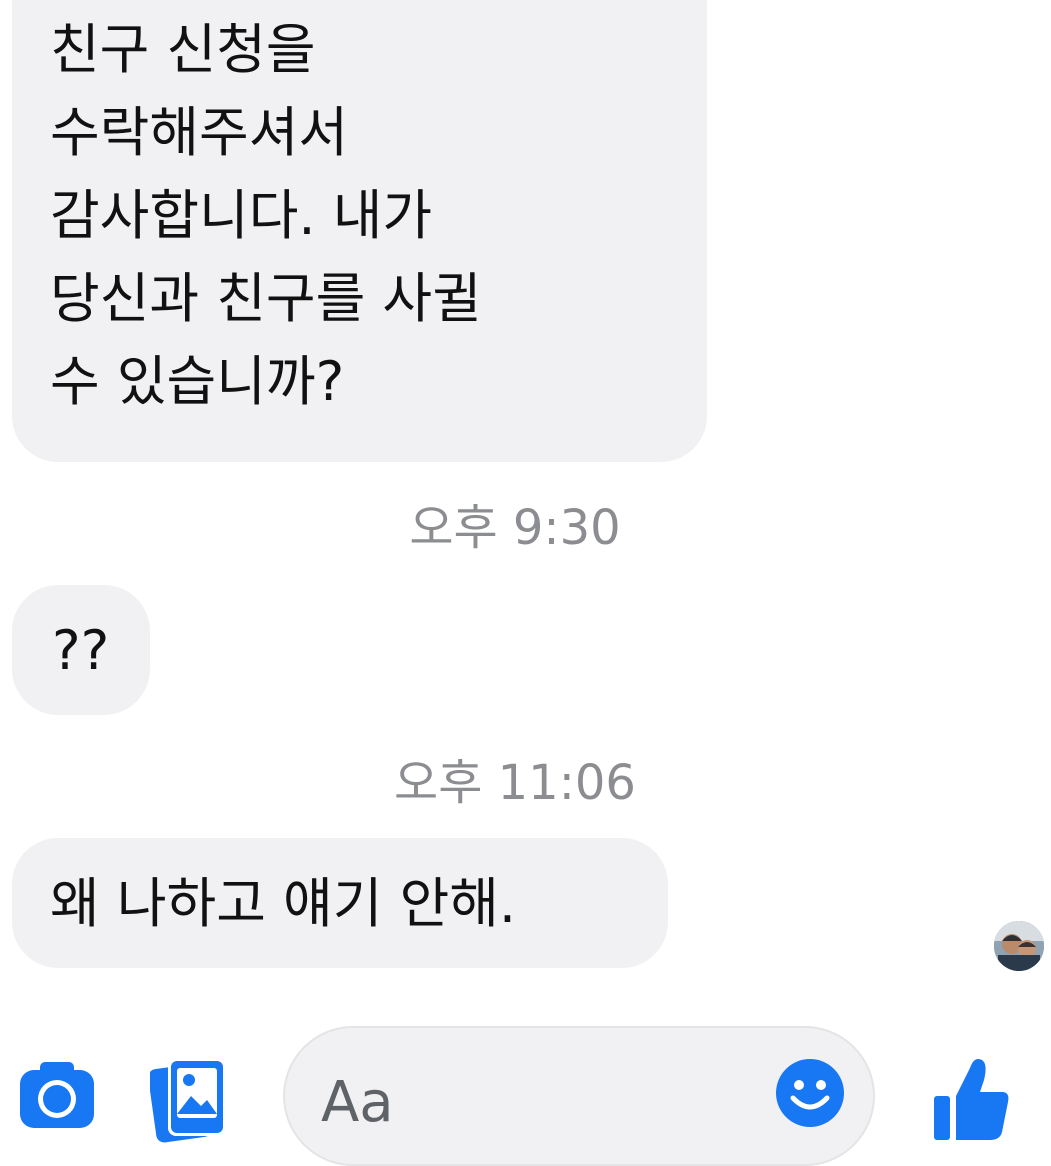 This screenshot has width=1051, height=1166. What do you see at coordinates (536, 1102) in the screenshot?
I see `message-input` at bounding box center [536, 1102].